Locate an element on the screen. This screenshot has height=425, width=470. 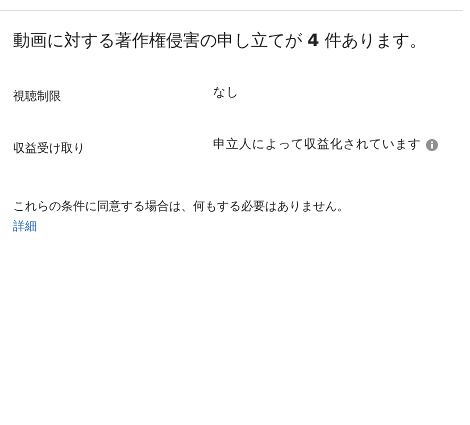
row-value: なし is located at coordinates (226, 92).